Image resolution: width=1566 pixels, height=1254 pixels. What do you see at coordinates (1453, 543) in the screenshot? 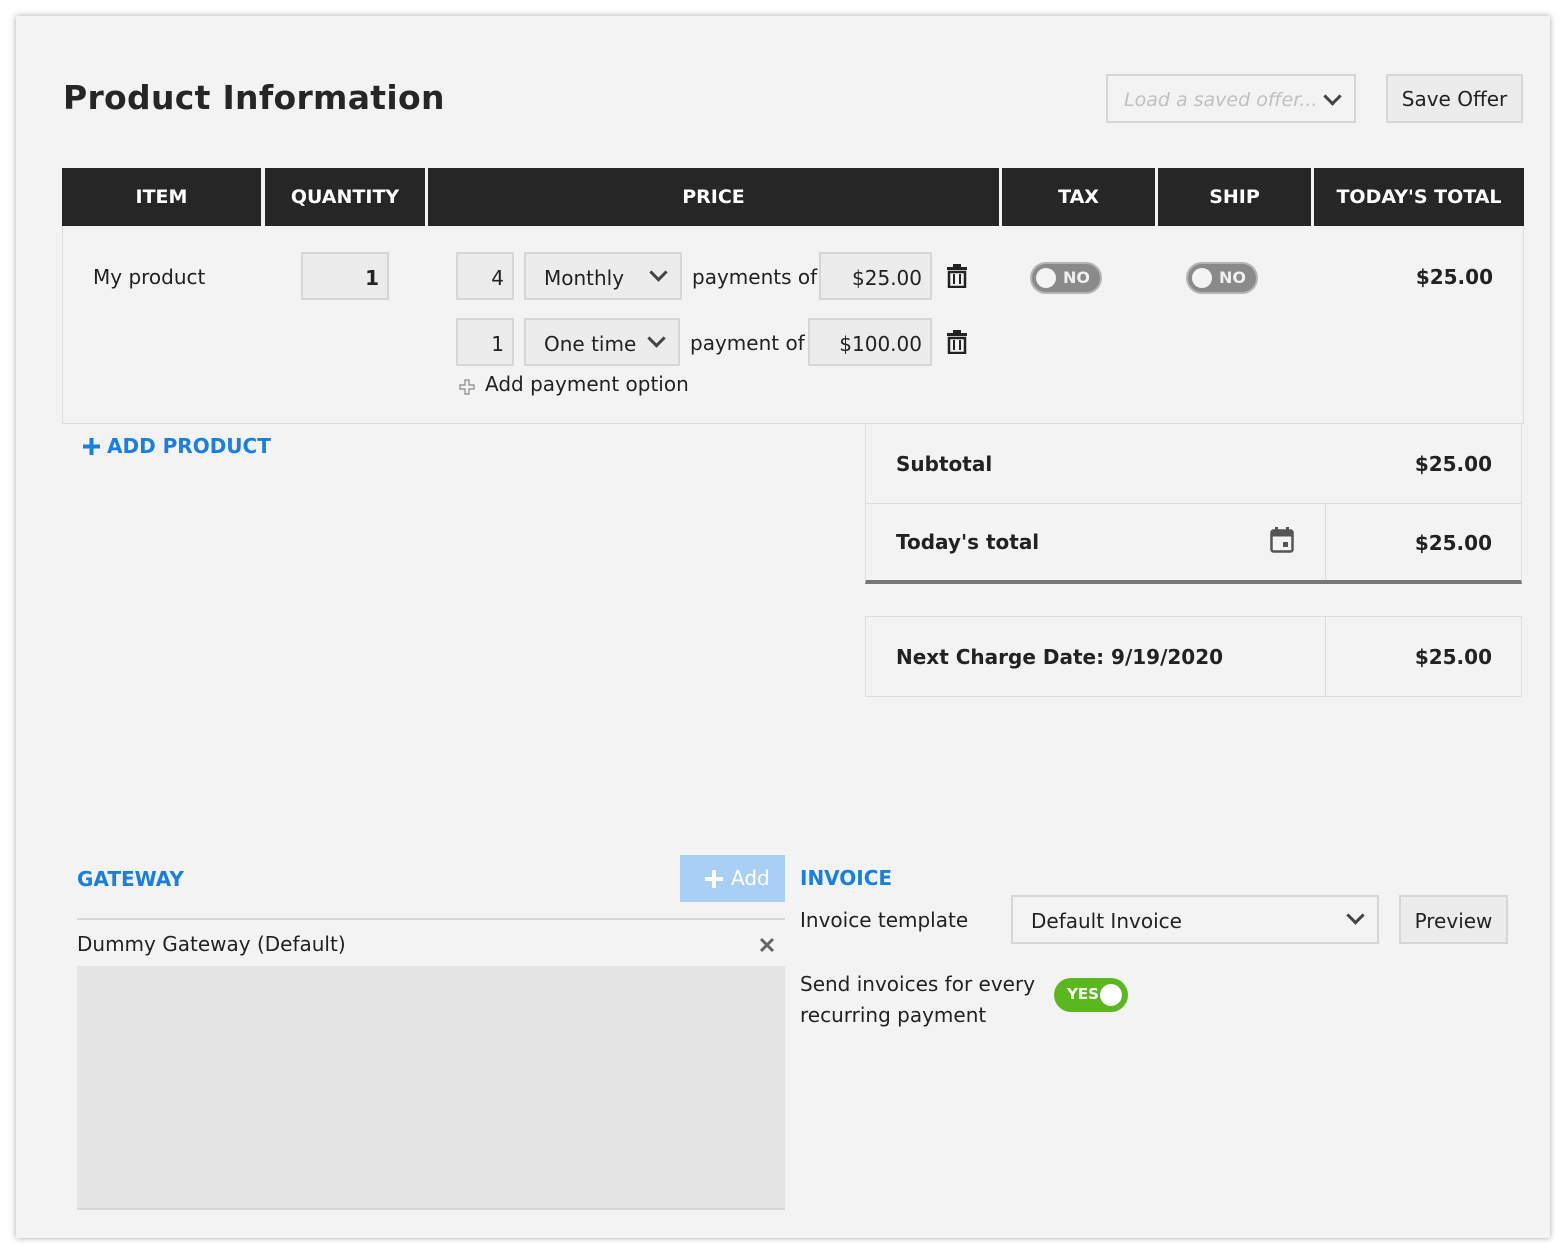
I see `todays-total-value: $25.00` at bounding box center [1453, 543].